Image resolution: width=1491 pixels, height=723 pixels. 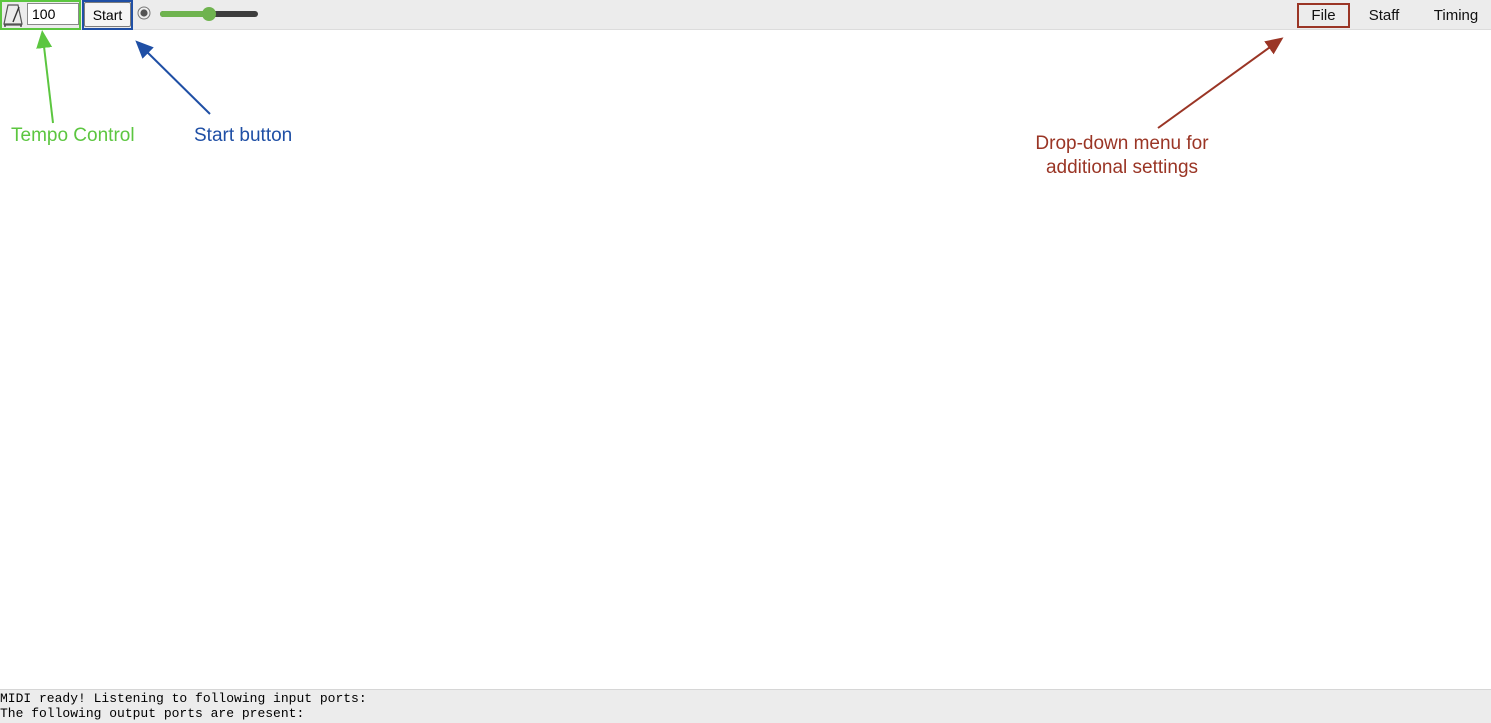 I want to click on record-indicator-icon, so click(x=144, y=13).